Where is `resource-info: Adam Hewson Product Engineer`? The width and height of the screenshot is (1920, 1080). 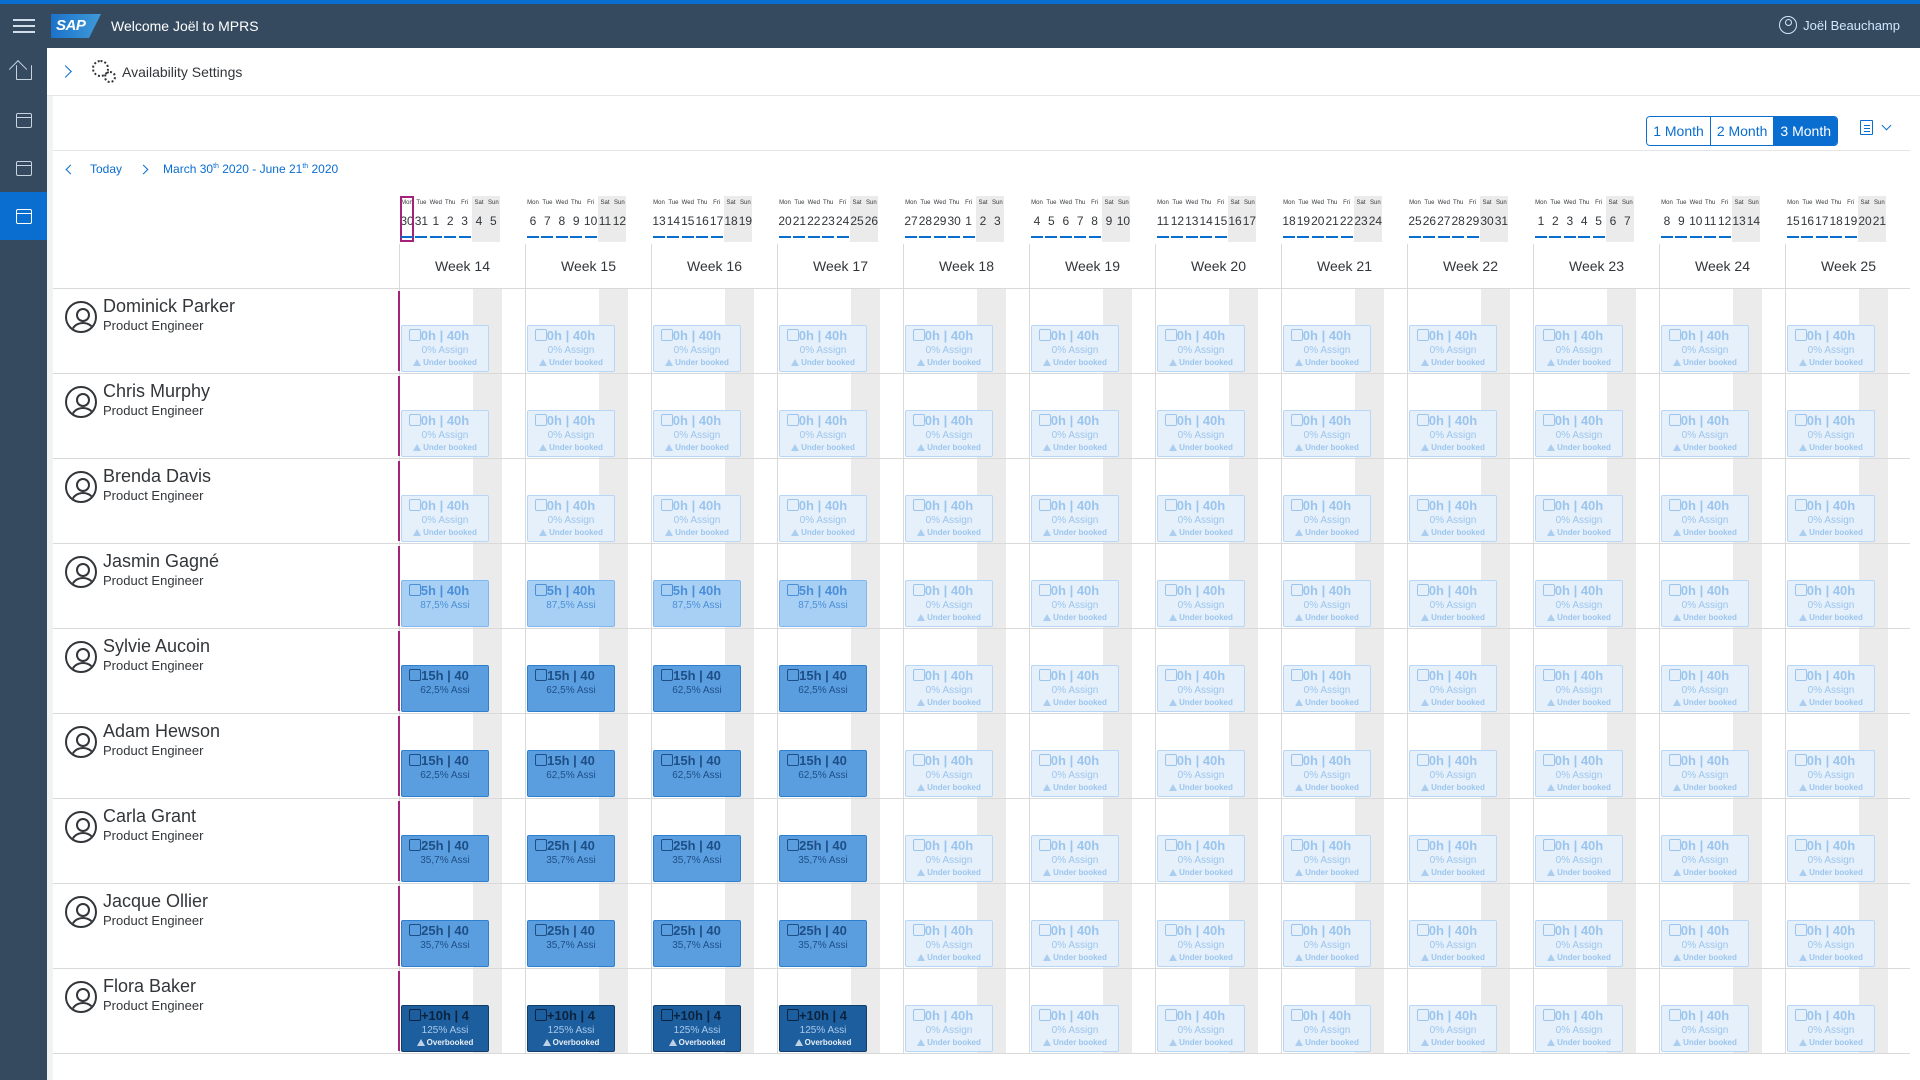 resource-info: Adam Hewson Product Engineer is located at coordinates (142, 740).